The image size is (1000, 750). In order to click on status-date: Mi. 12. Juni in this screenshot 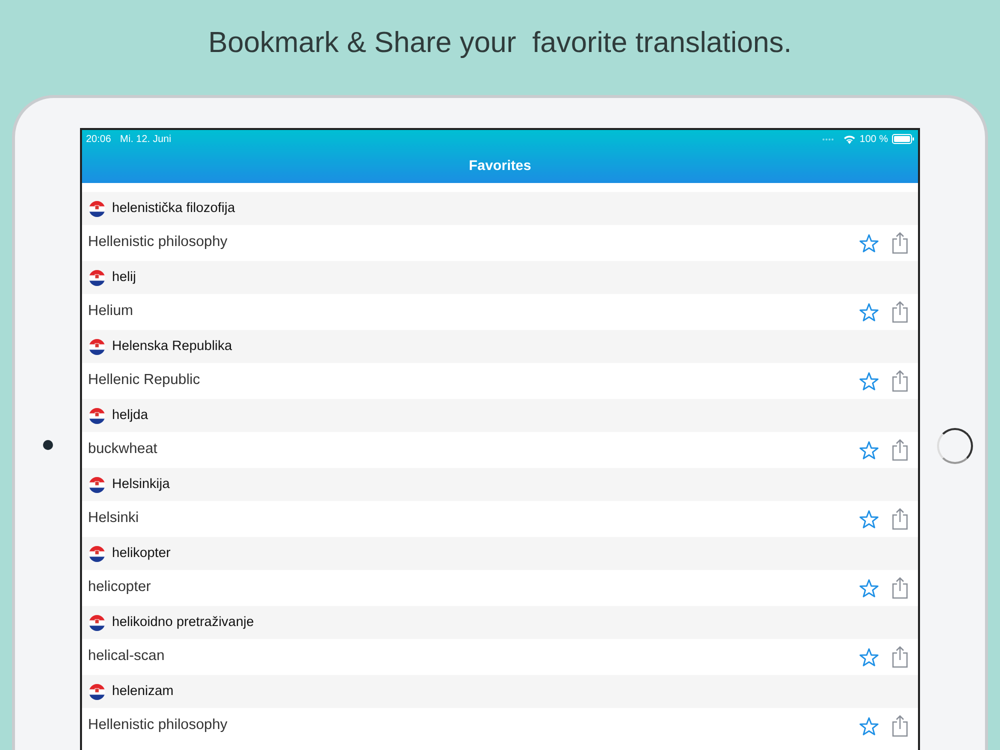, I will do `click(146, 139)`.